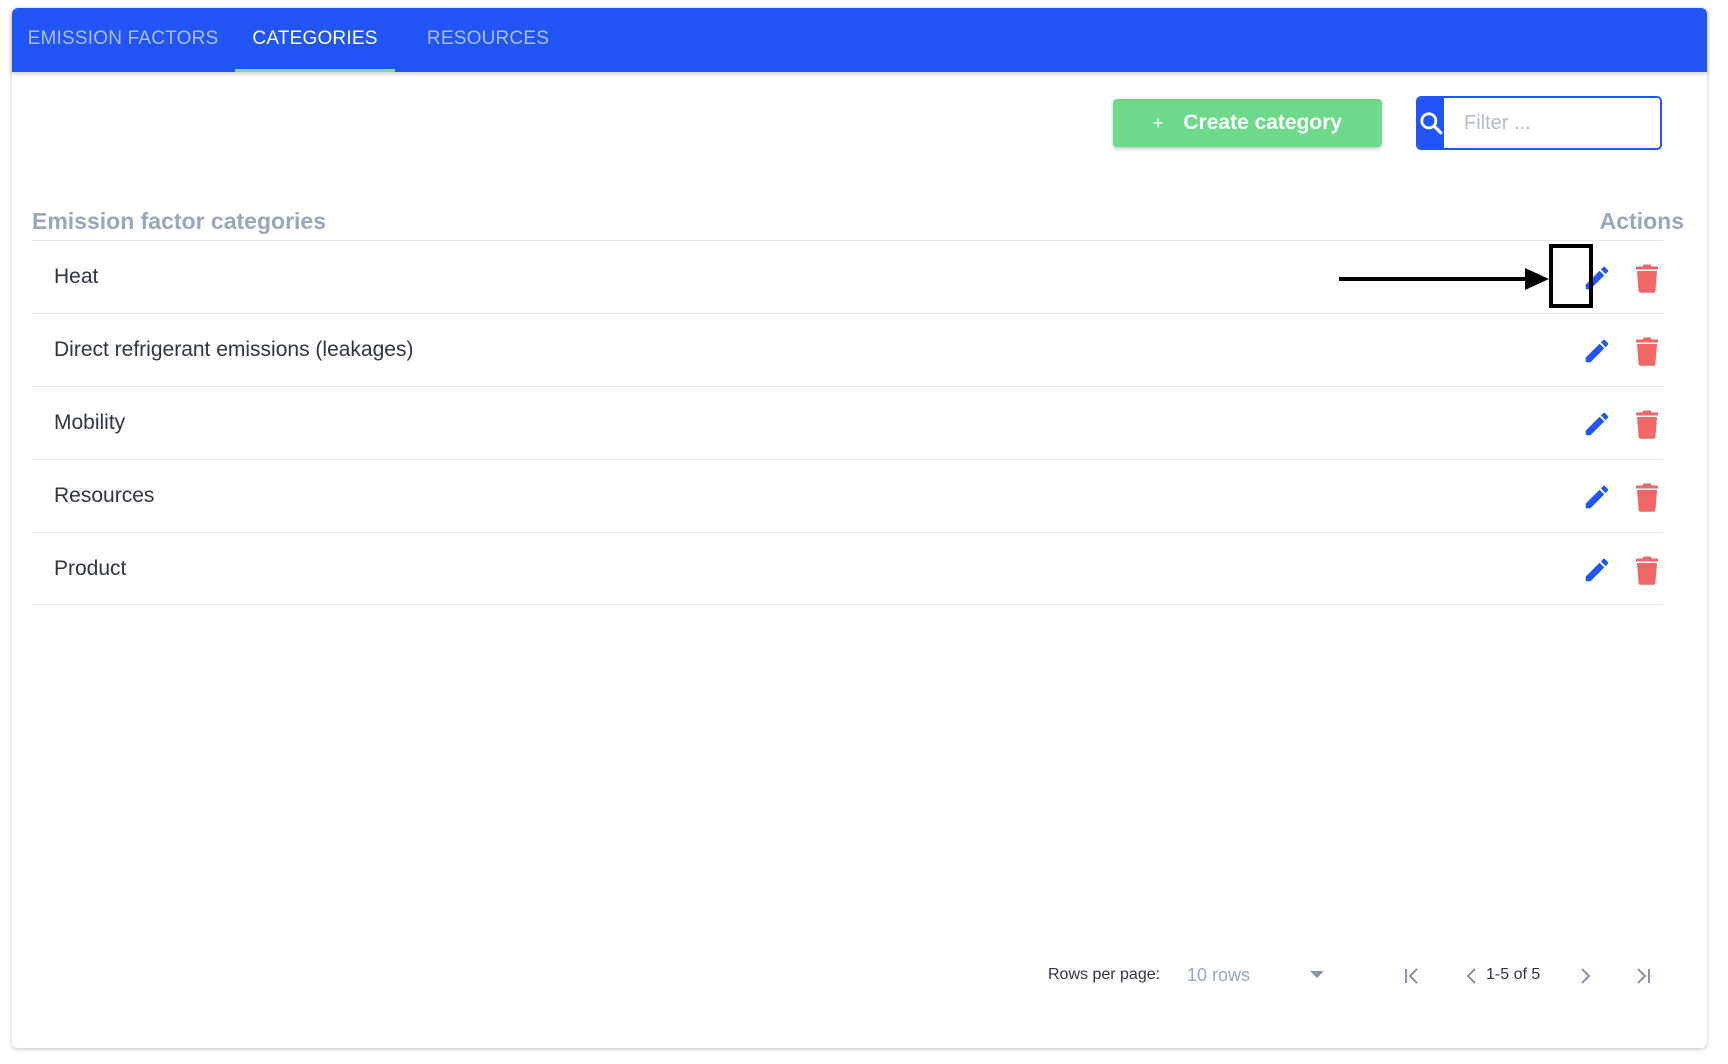  What do you see at coordinates (123, 40) in the screenshot?
I see `tab-emission-factors: EMISSION FACTORS` at bounding box center [123, 40].